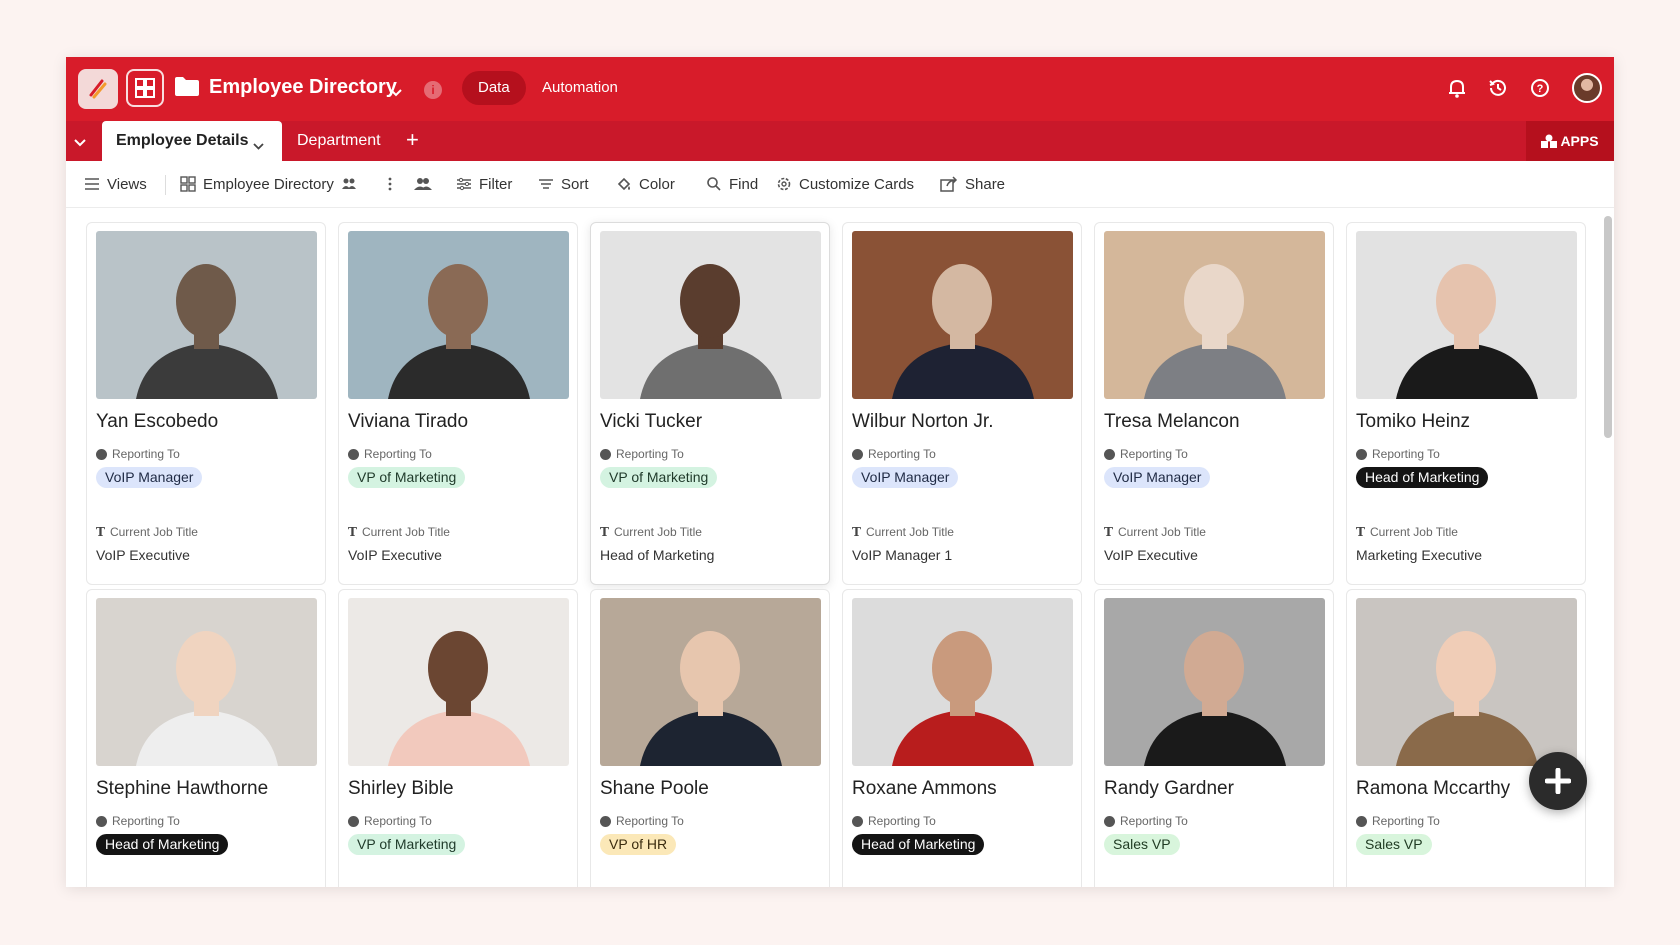 This screenshot has width=1680, height=945. I want to click on filter-label: Filter, so click(496, 184).